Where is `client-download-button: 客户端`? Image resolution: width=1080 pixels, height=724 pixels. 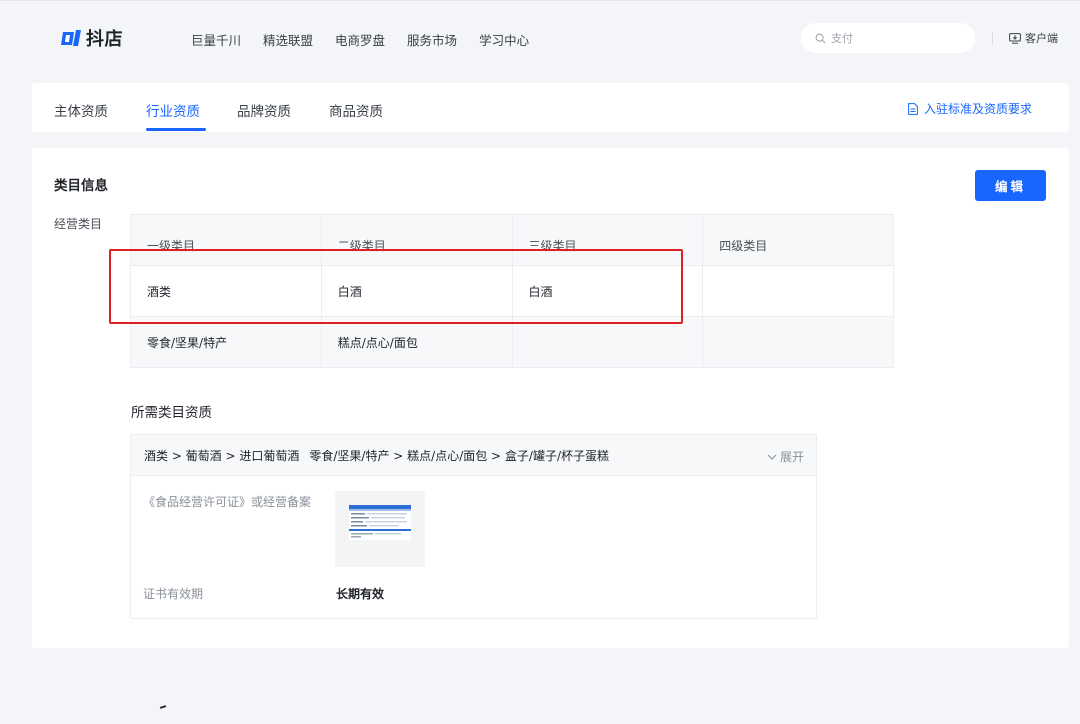 client-download-button: 客户端 is located at coordinates (1033, 38).